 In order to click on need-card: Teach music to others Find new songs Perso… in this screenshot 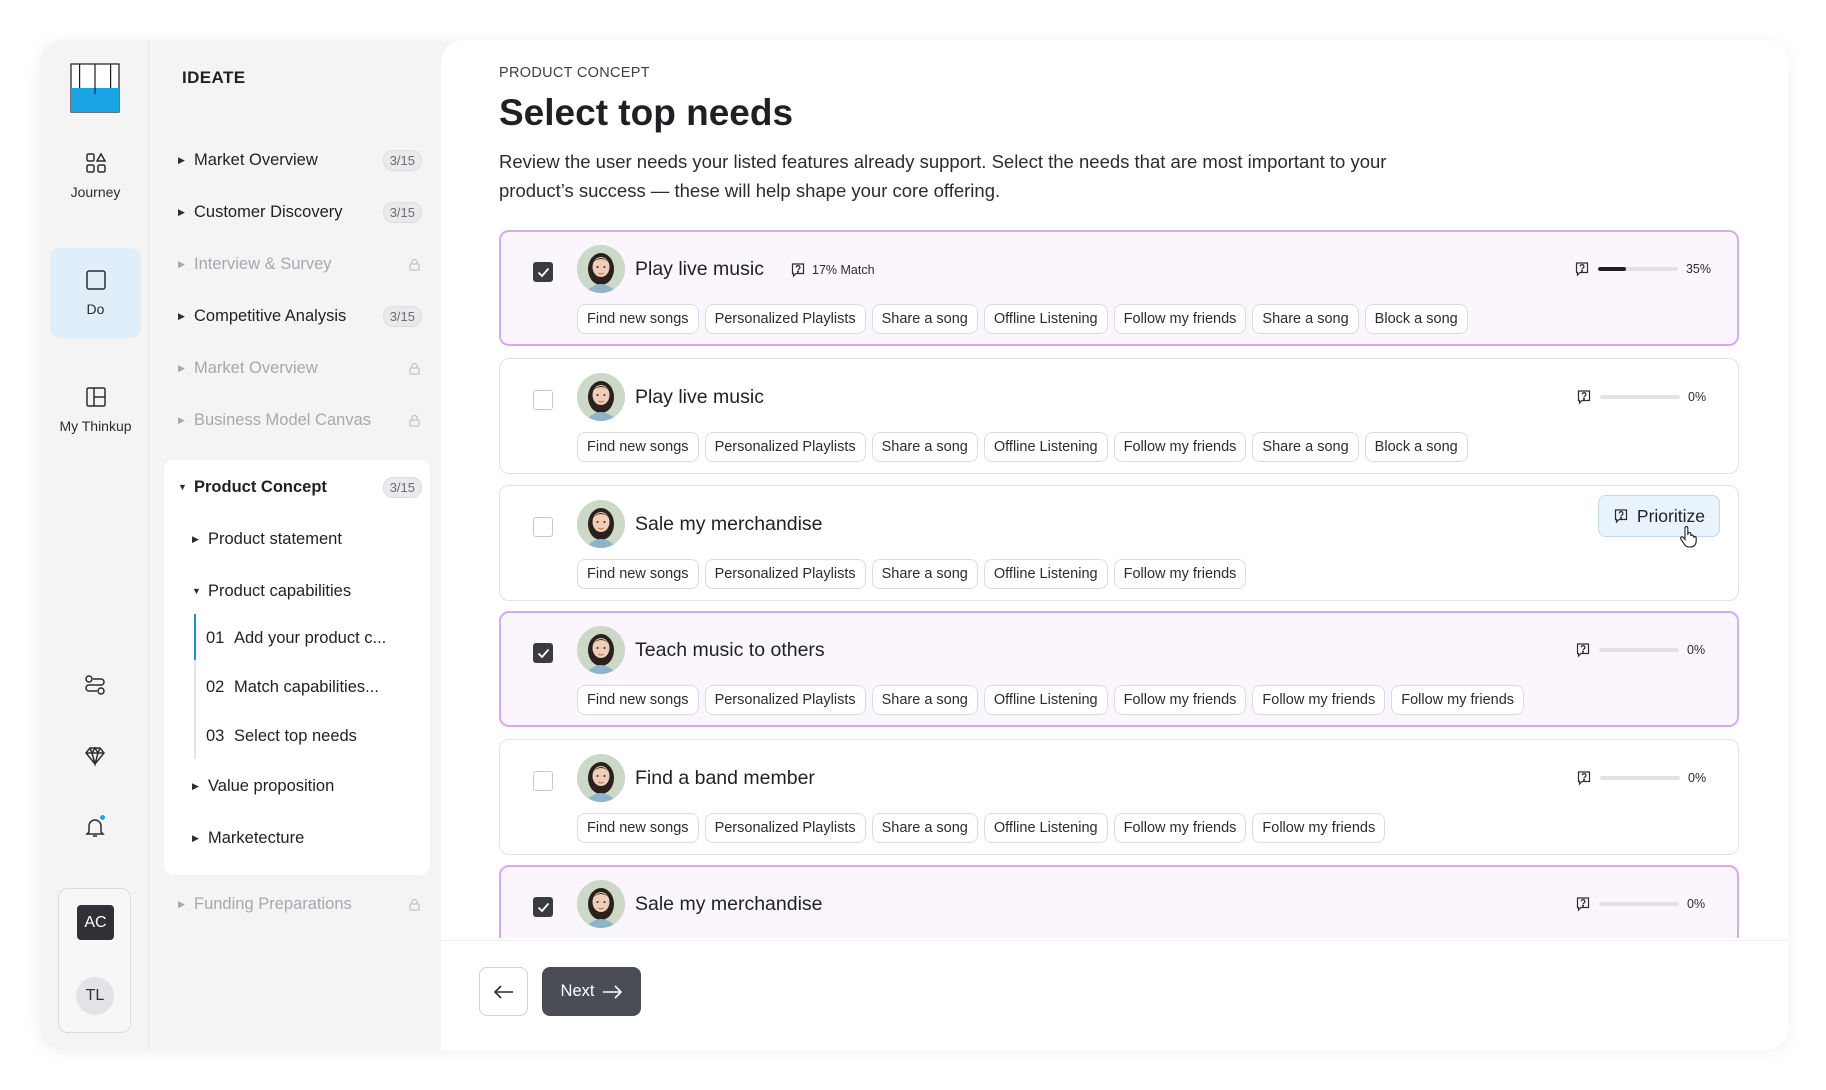, I will do `click(1119, 669)`.